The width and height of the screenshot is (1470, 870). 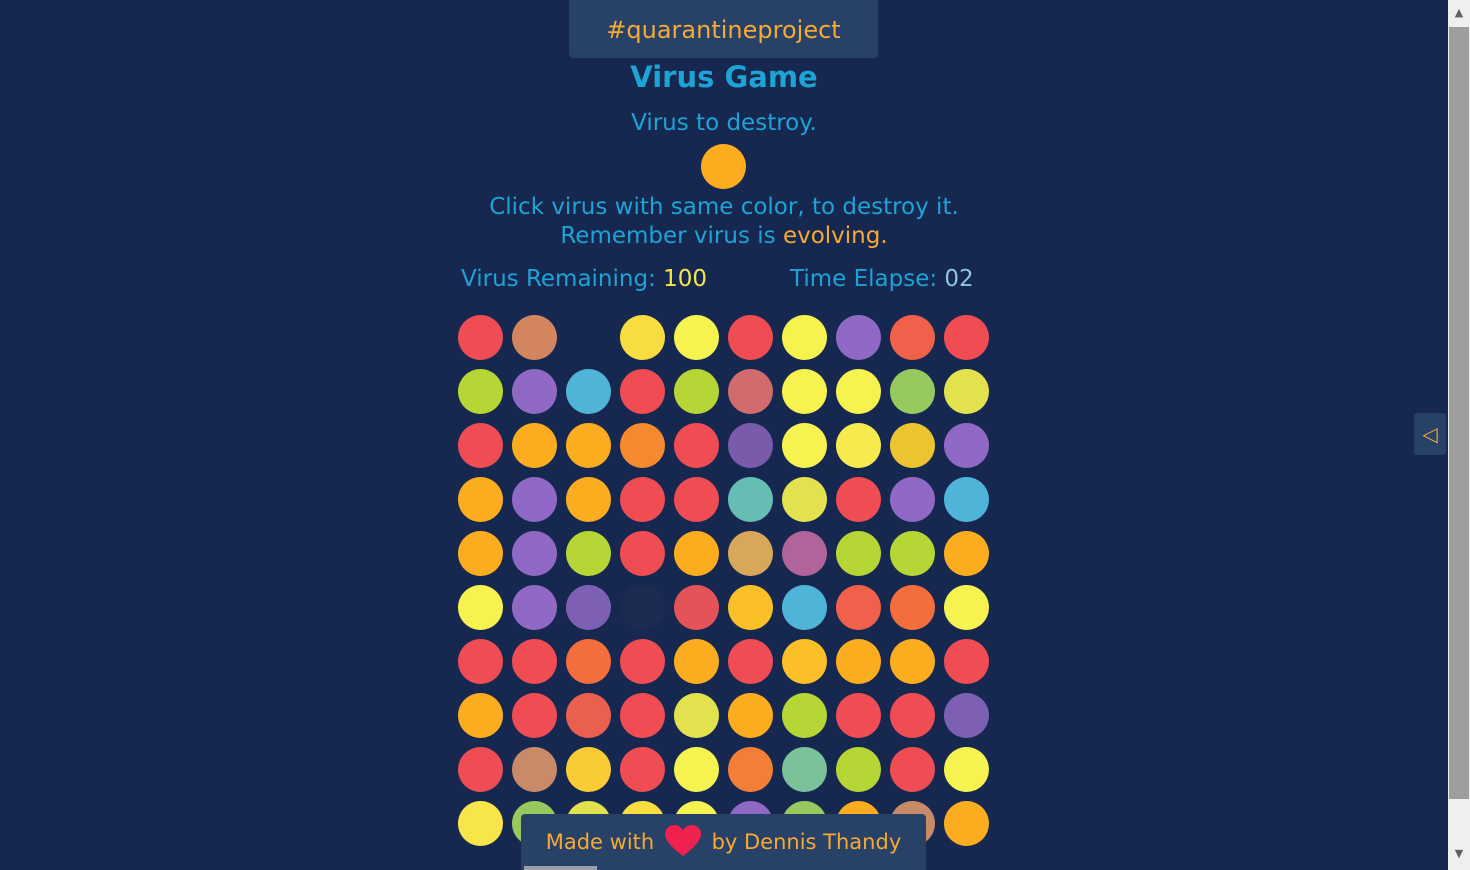 I want to click on evolving-highlight: evolving., so click(x=835, y=236).